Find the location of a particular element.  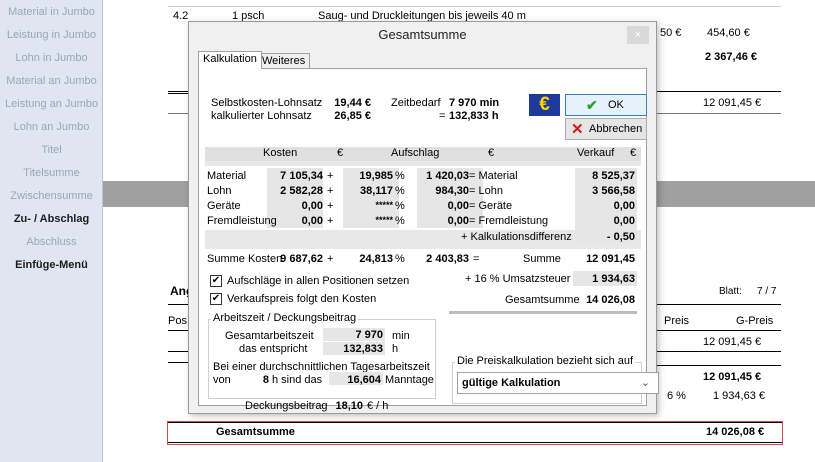

euro-icon: € is located at coordinates (544, 105).